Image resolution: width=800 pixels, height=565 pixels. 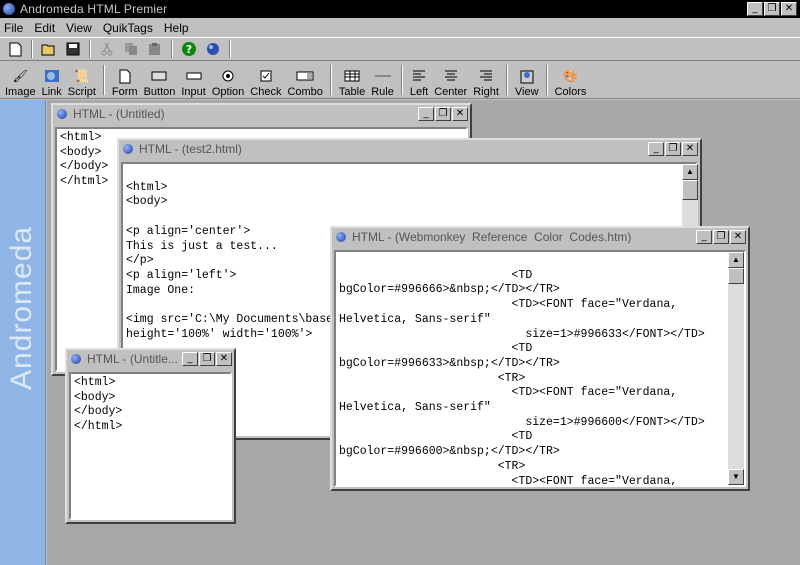 I want to click on menu-bar: File Edit View QuikTags Help, so click(x=400, y=27).